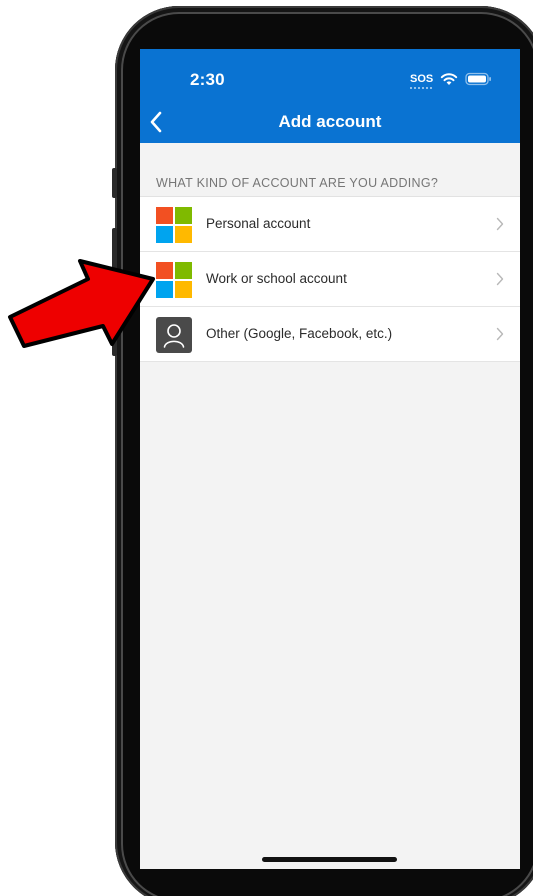 The width and height of the screenshot is (533, 896). I want to click on other-account-option: Other (Google, Facebook, etc.), so click(330, 334).